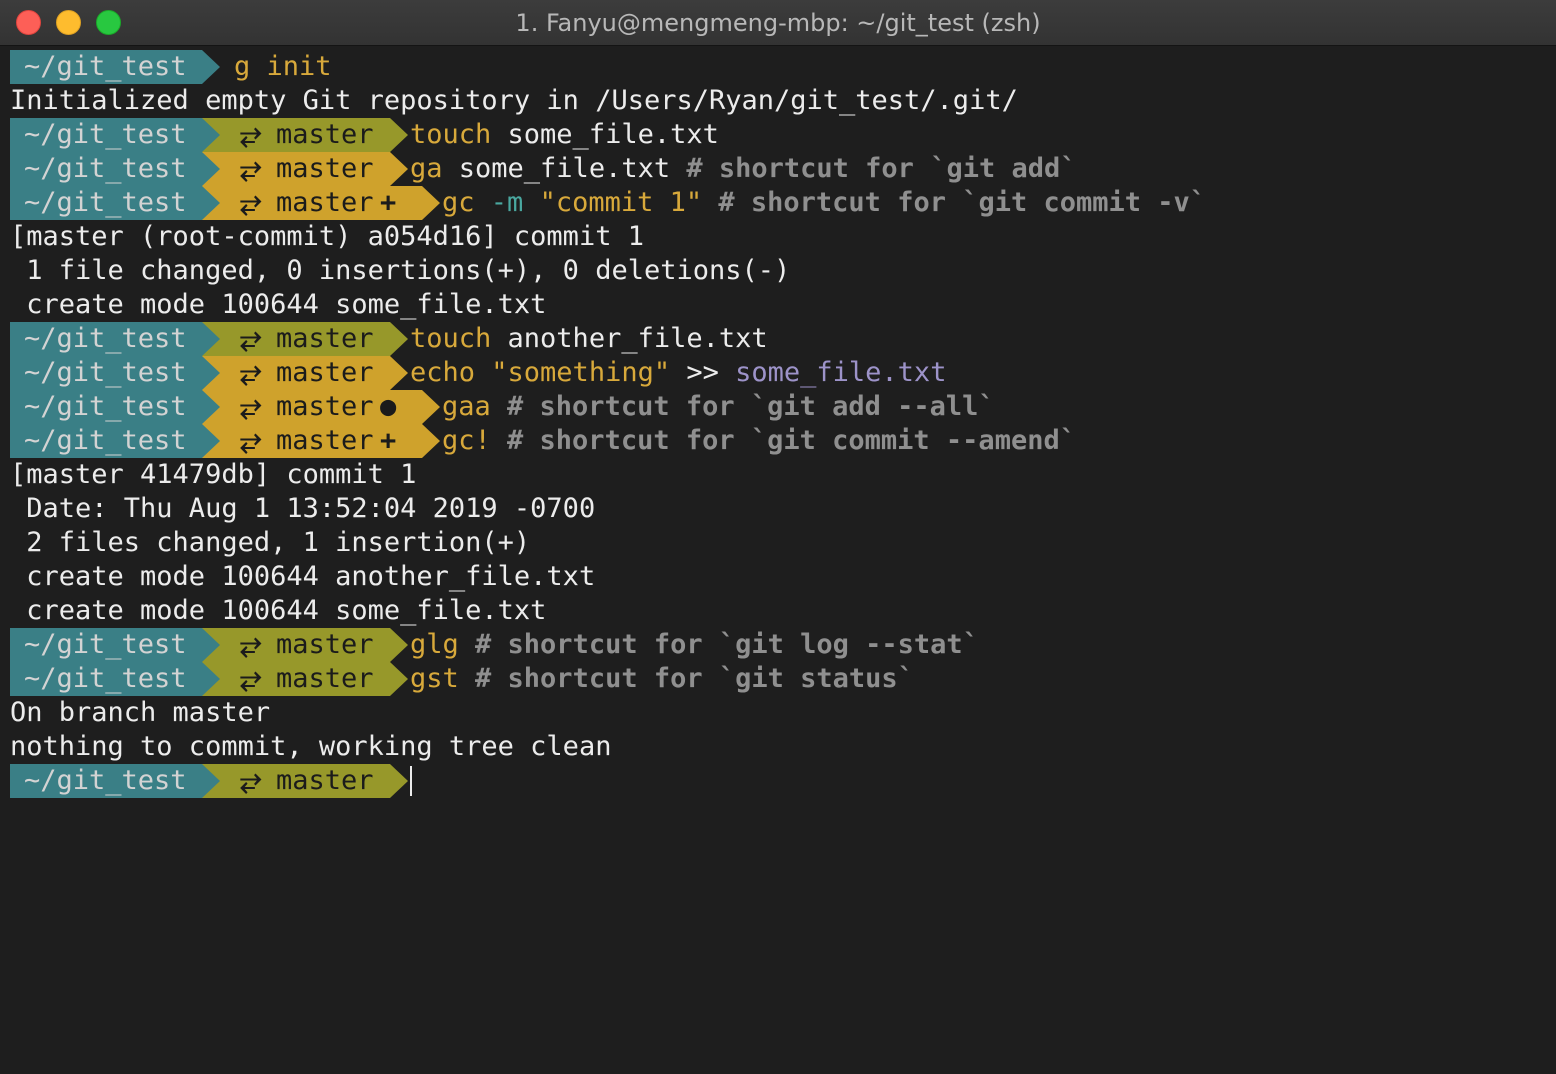 This screenshot has height=1074, width=1556. I want to click on window-title: 1. Fanyu@mengmeng-mbp: ~/git_test (zsh), so click(778, 23).